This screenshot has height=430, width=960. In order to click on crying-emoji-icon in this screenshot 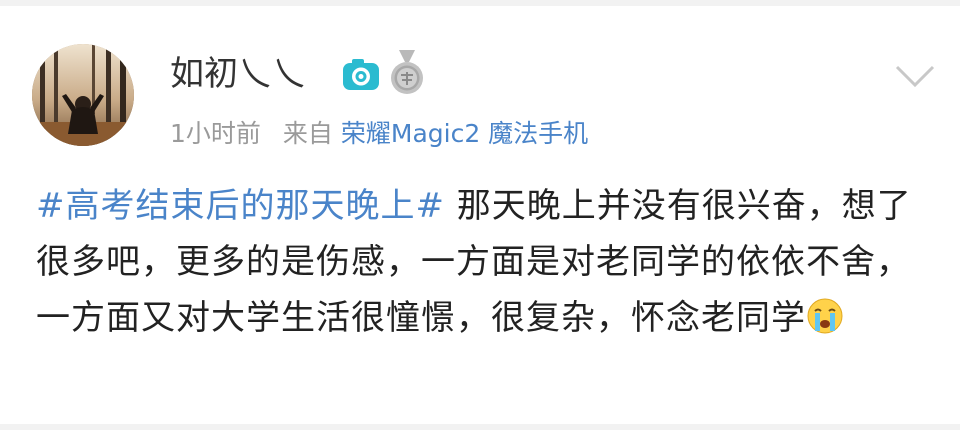, I will do `click(825, 316)`.